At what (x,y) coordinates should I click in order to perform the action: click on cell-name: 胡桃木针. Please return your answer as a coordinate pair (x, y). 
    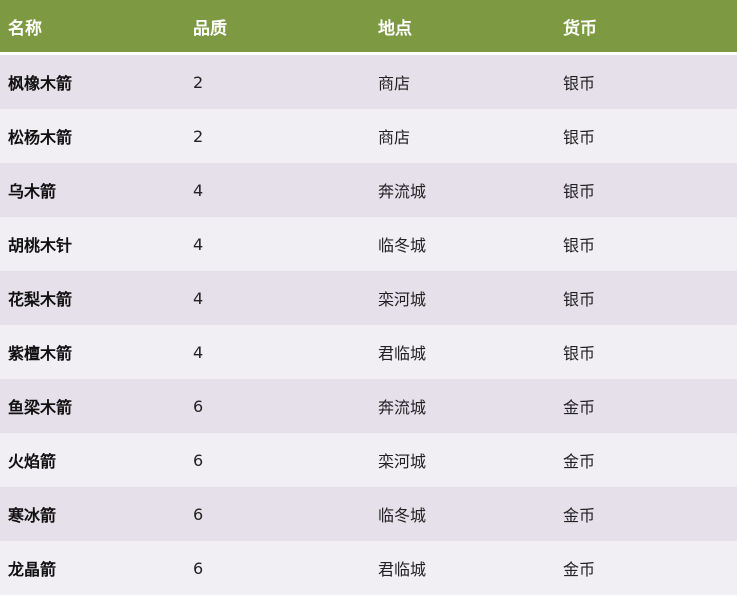
    Looking at the image, I should click on (92, 244).